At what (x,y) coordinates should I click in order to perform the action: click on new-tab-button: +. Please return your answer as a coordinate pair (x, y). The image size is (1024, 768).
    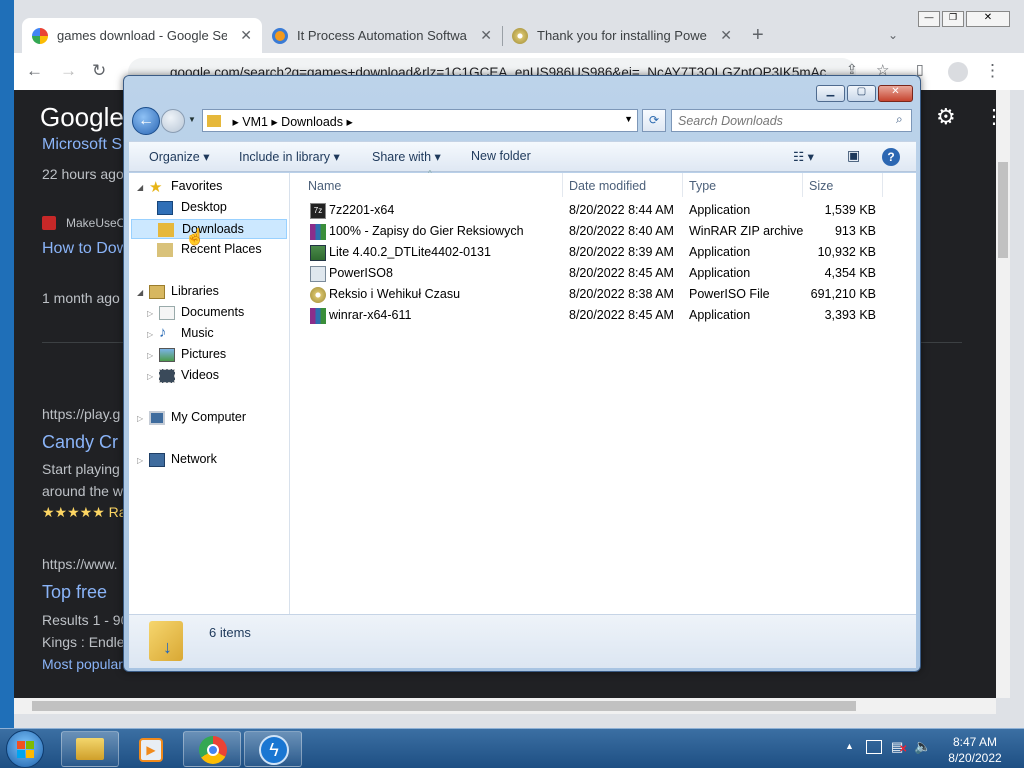
    Looking at the image, I should click on (758, 35).